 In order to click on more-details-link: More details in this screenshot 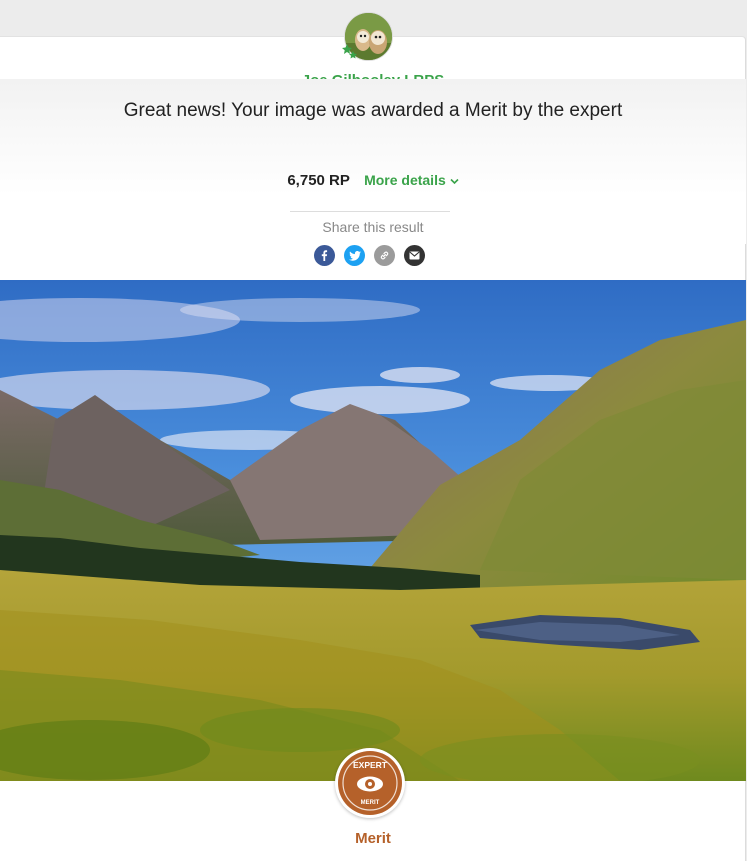, I will do `click(411, 180)`.